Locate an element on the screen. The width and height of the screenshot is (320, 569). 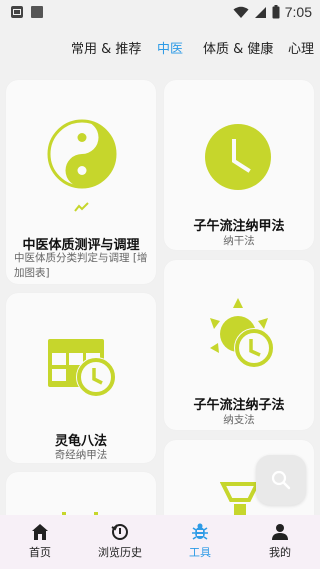
card-nazi: 子午流注纳子法 纳支法 is located at coordinates (239, 345).